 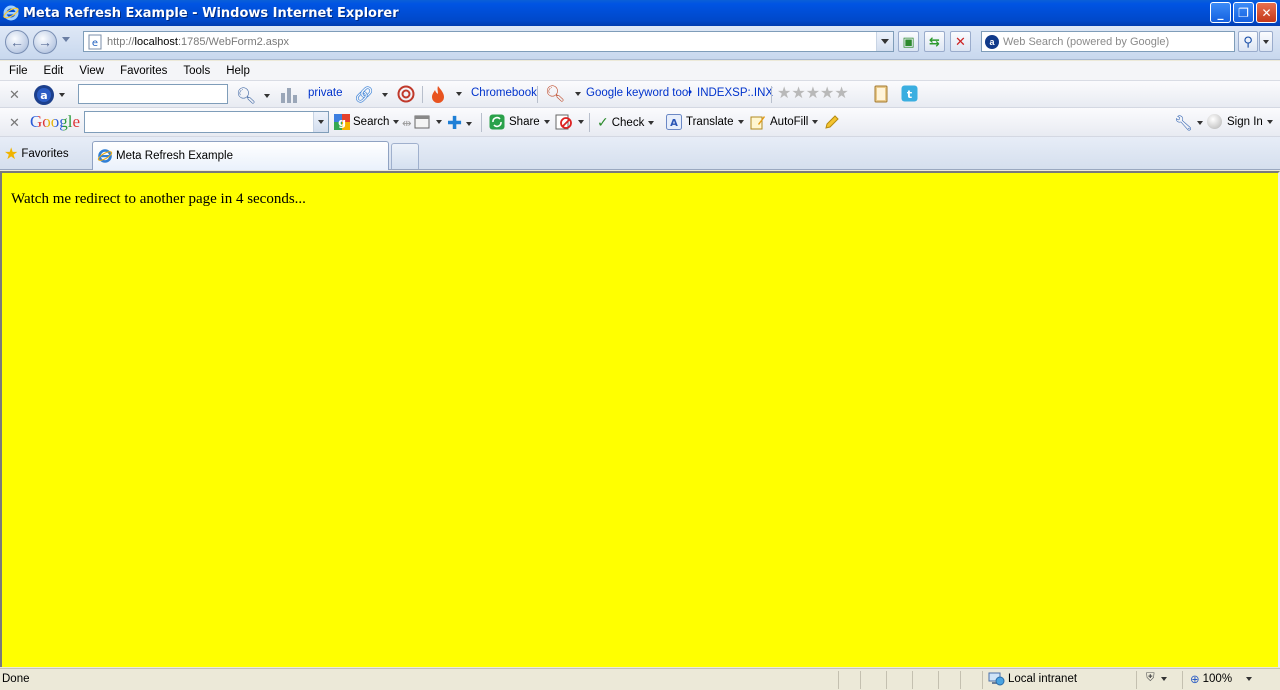 What do you see at coordinates (45, 154) in the screenshot?
I see `favorites-label: Favorites` at bounding box center [45, 154].